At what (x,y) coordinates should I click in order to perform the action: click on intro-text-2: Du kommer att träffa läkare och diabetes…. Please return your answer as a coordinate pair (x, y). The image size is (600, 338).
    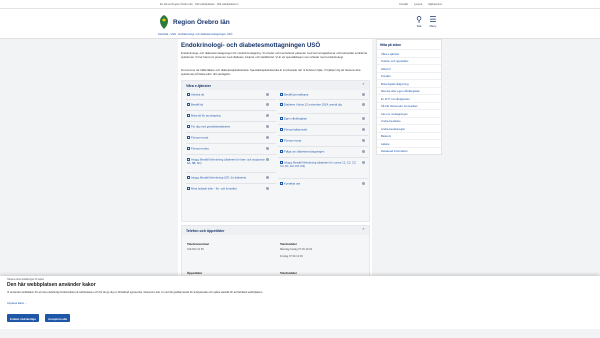
    Looking at the image, I should click on (271, 72).